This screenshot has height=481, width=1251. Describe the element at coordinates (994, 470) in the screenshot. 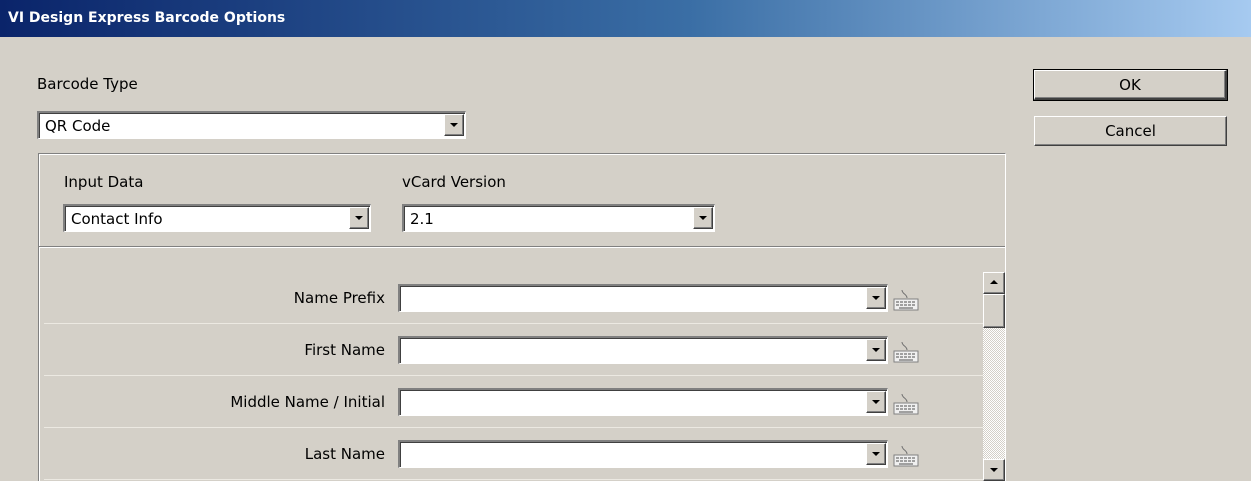

I see `scroll-down-arrow-icon` at that location.